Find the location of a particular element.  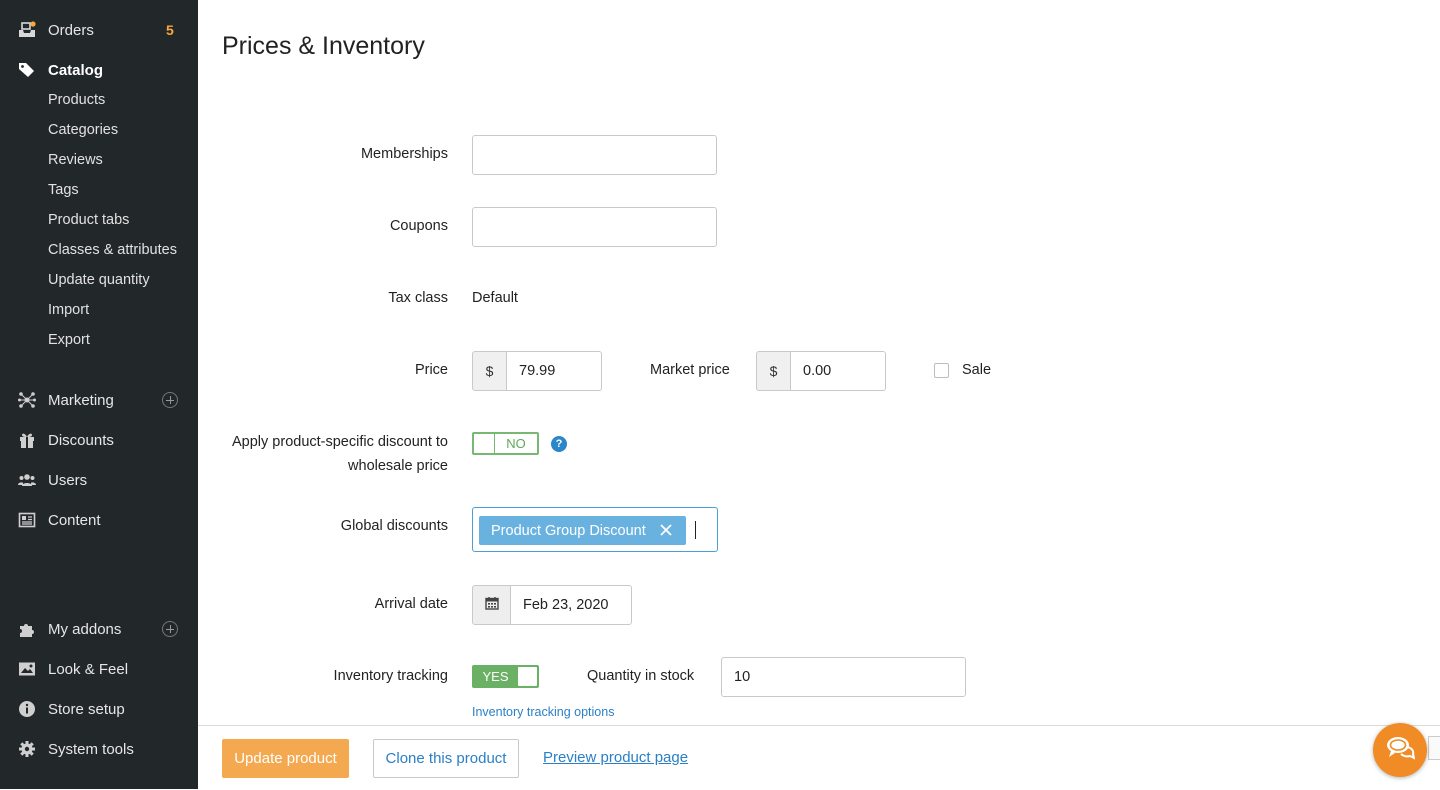

text-caret is located at coordinates (695, 530).